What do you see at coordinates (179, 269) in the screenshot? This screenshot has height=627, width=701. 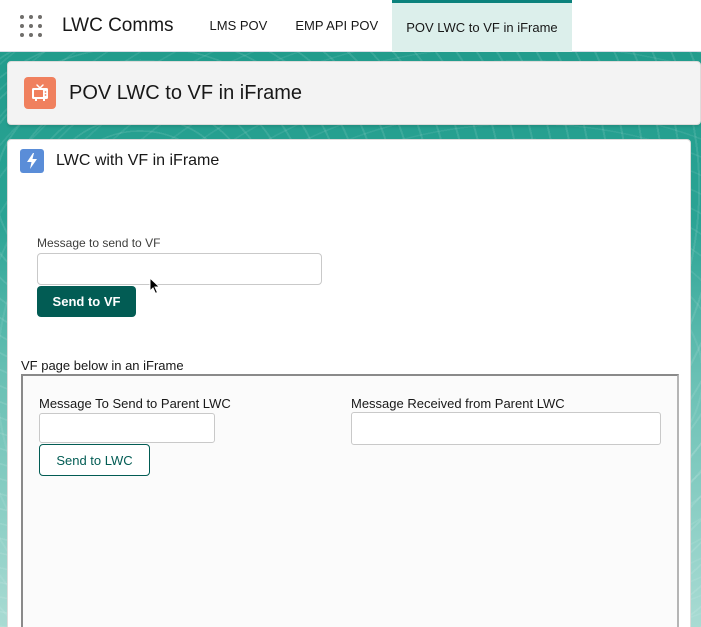 I see `message-to-vf-input` at bounding box center [179, 269].